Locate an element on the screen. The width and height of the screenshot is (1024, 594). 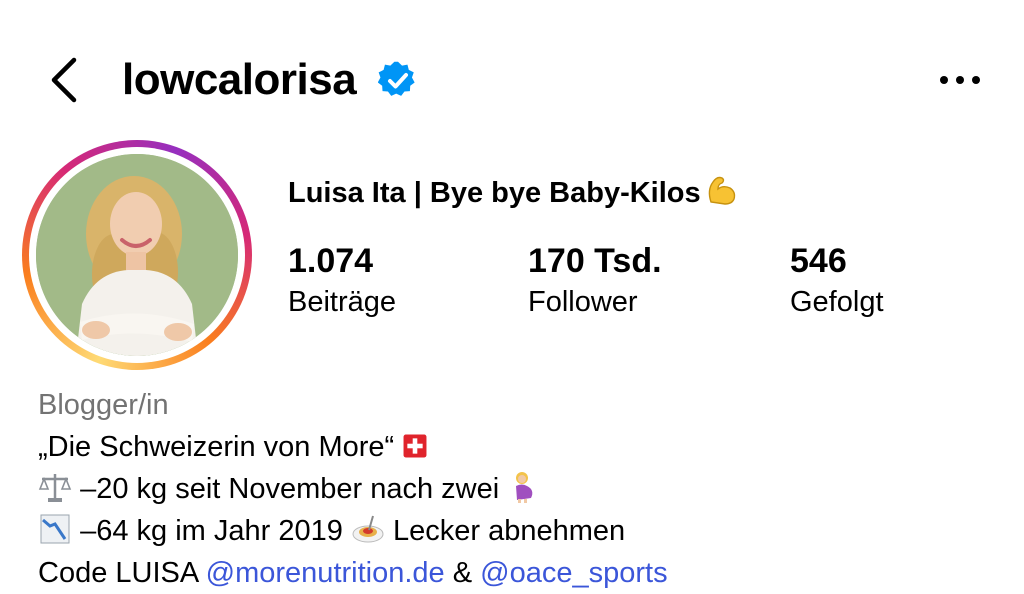
pregnant-woman-emoji-icon is located at coordinates (524, 487).